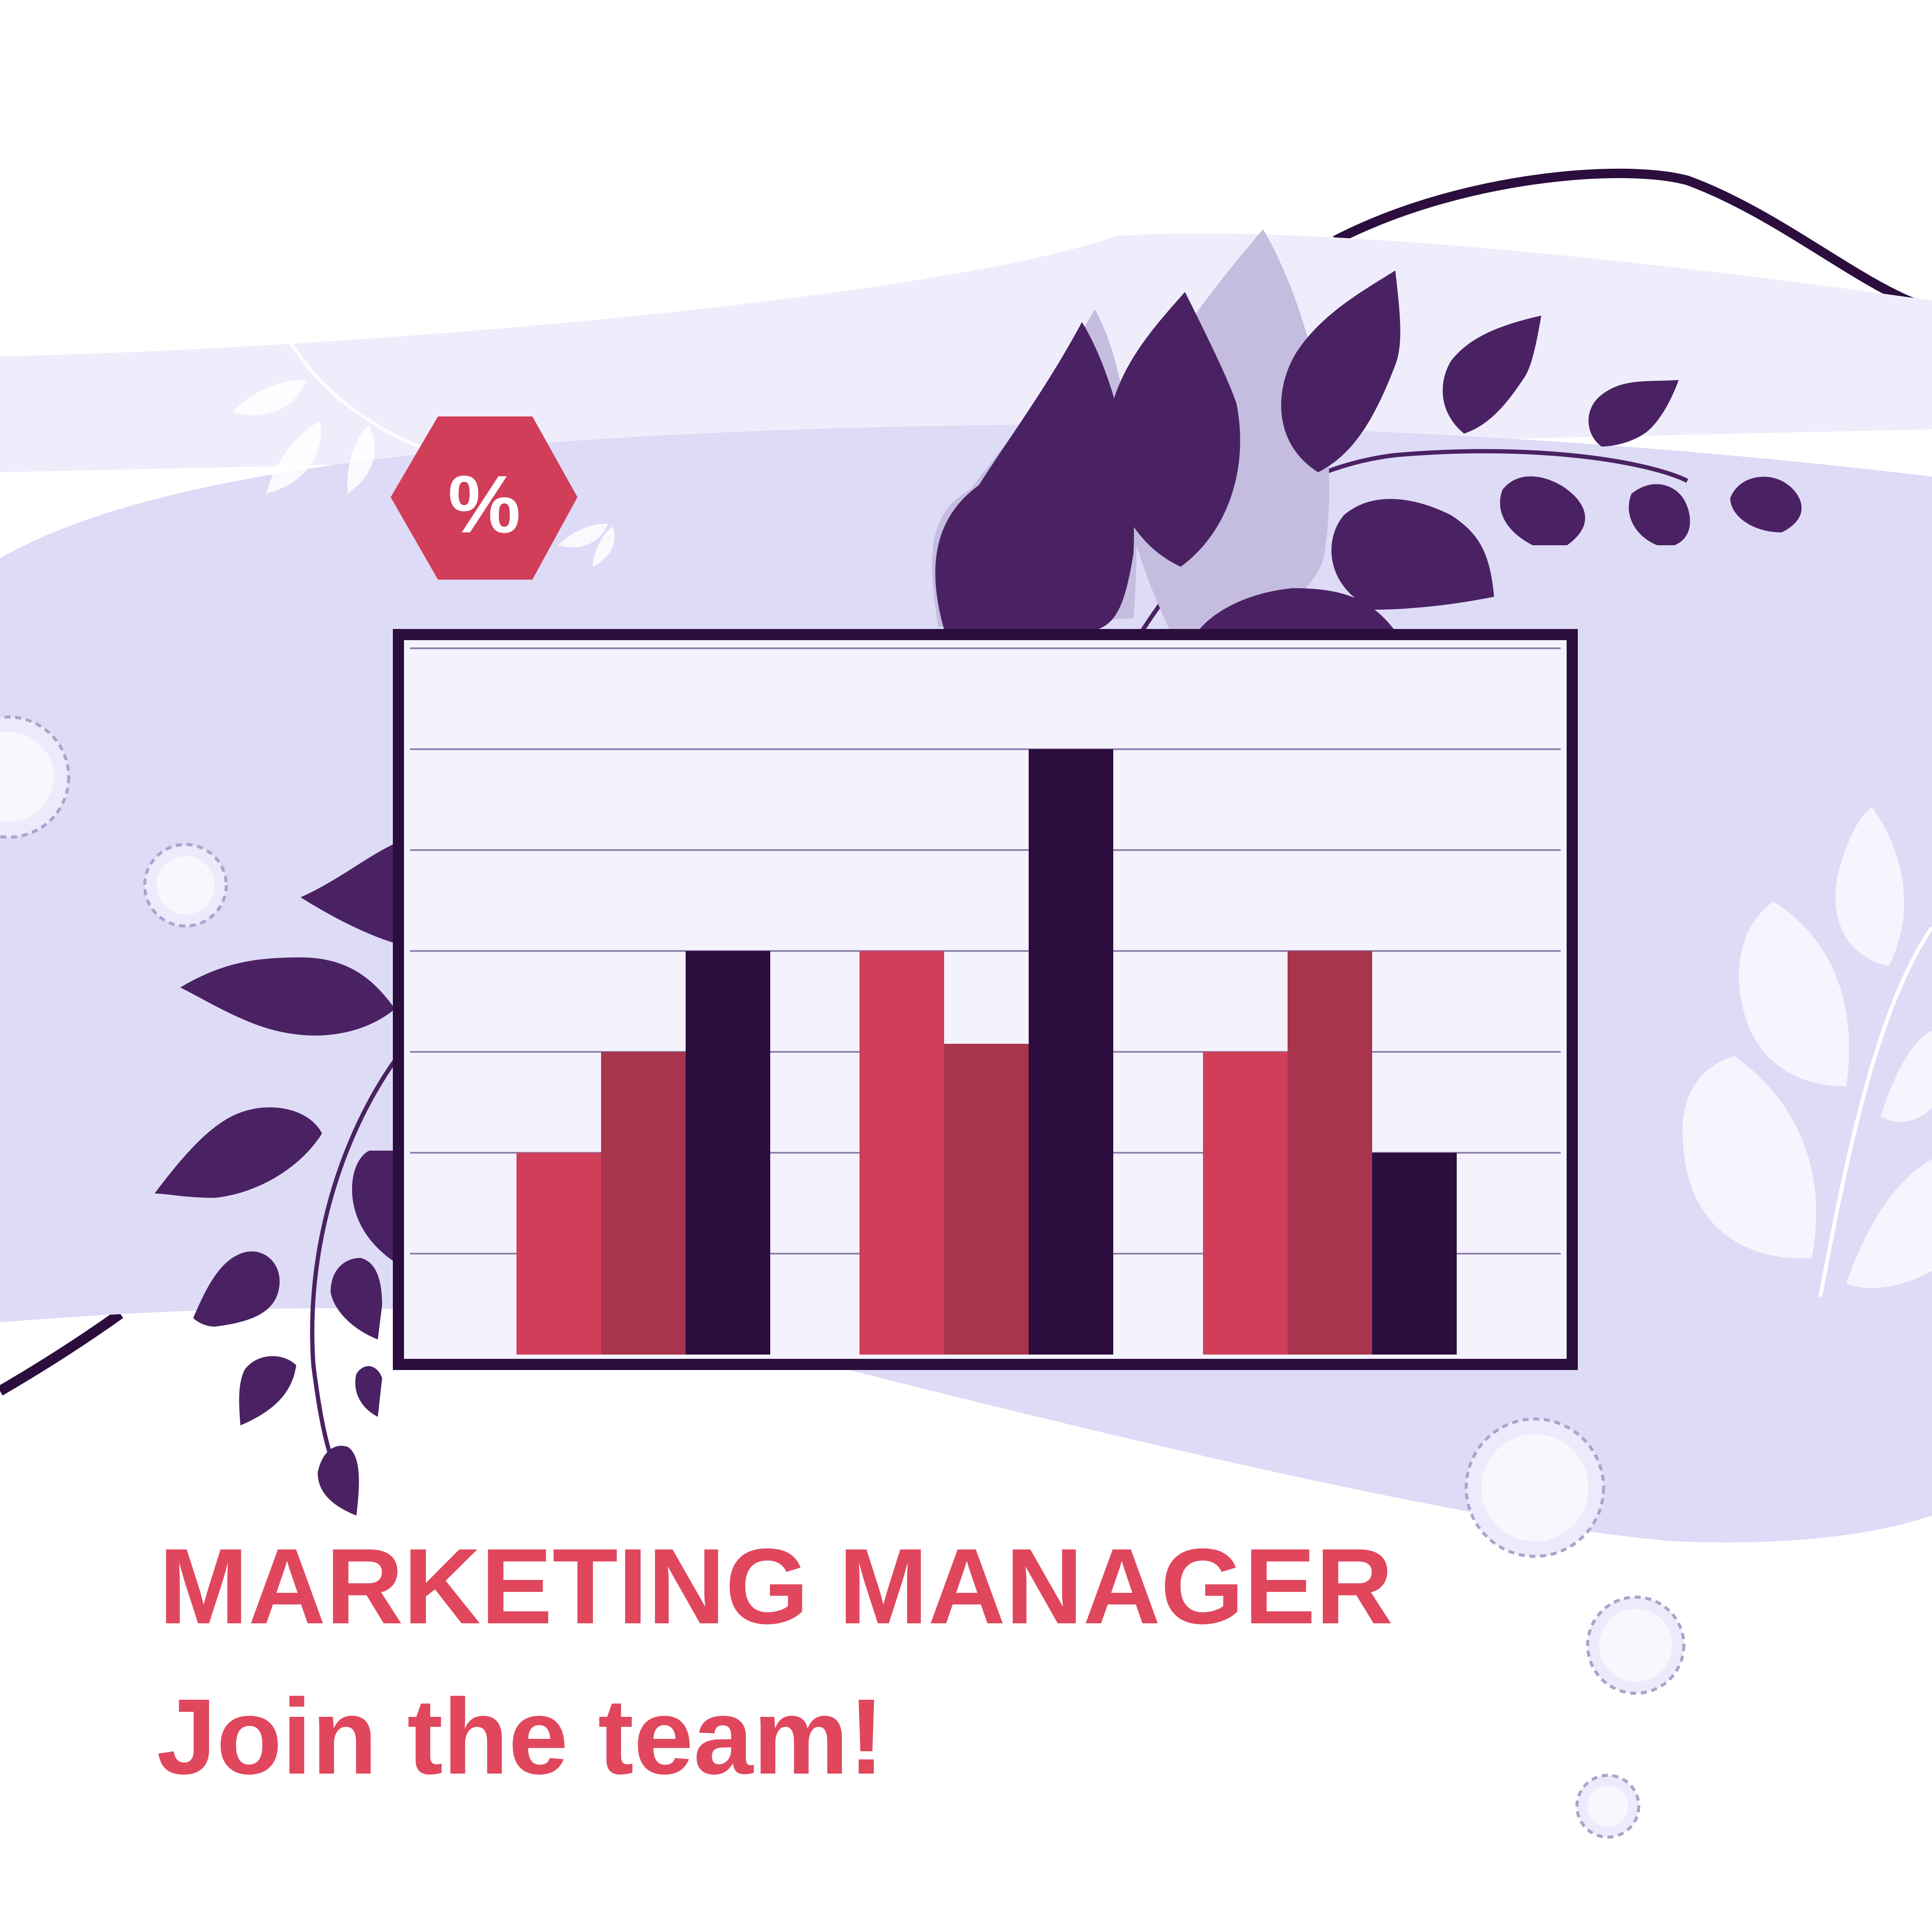 The height and width of the screenshot is (1932, 1932). What do you see at coordinates (485, 505) in the screenshot?
I see `percent-symbol: %` at bounding box center [485, 505].